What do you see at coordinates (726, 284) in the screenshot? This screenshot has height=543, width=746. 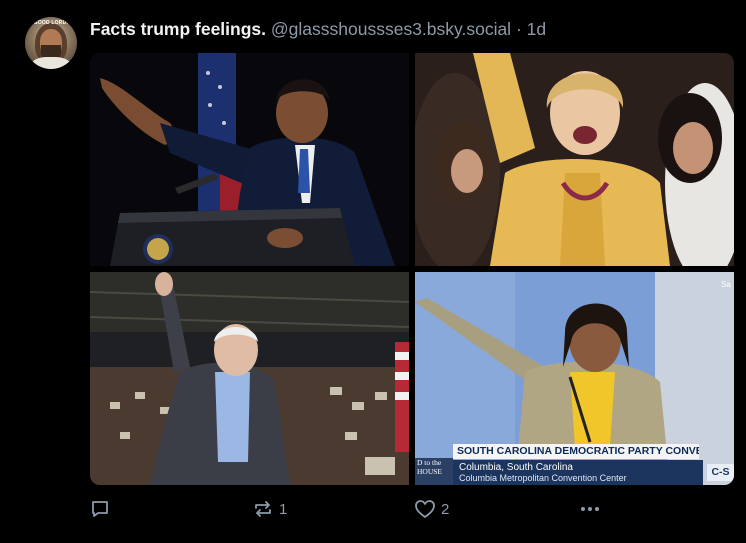 I see `corner-caption: Sa` at bounding box center [726, 284].